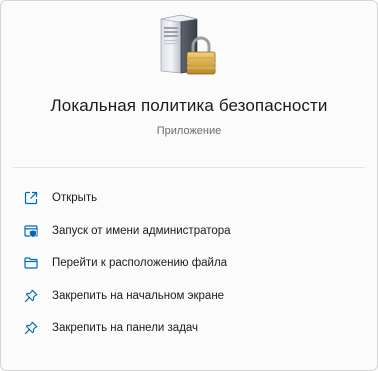  I want to click on app-type-label: Приложение, so click(189, 131).